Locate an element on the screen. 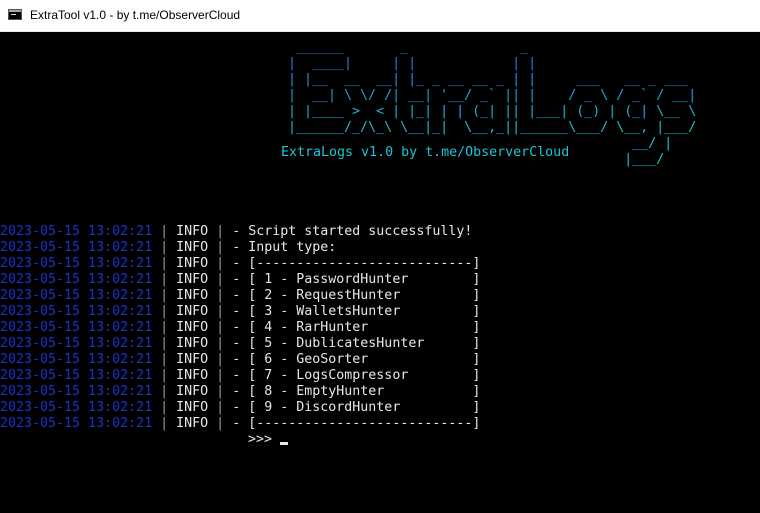 This screenshot has height=513, width=760. banner-subtitle: ExtraLogs v1.0 by t.me/ObserverCloud is located at coordinates (425, 152).